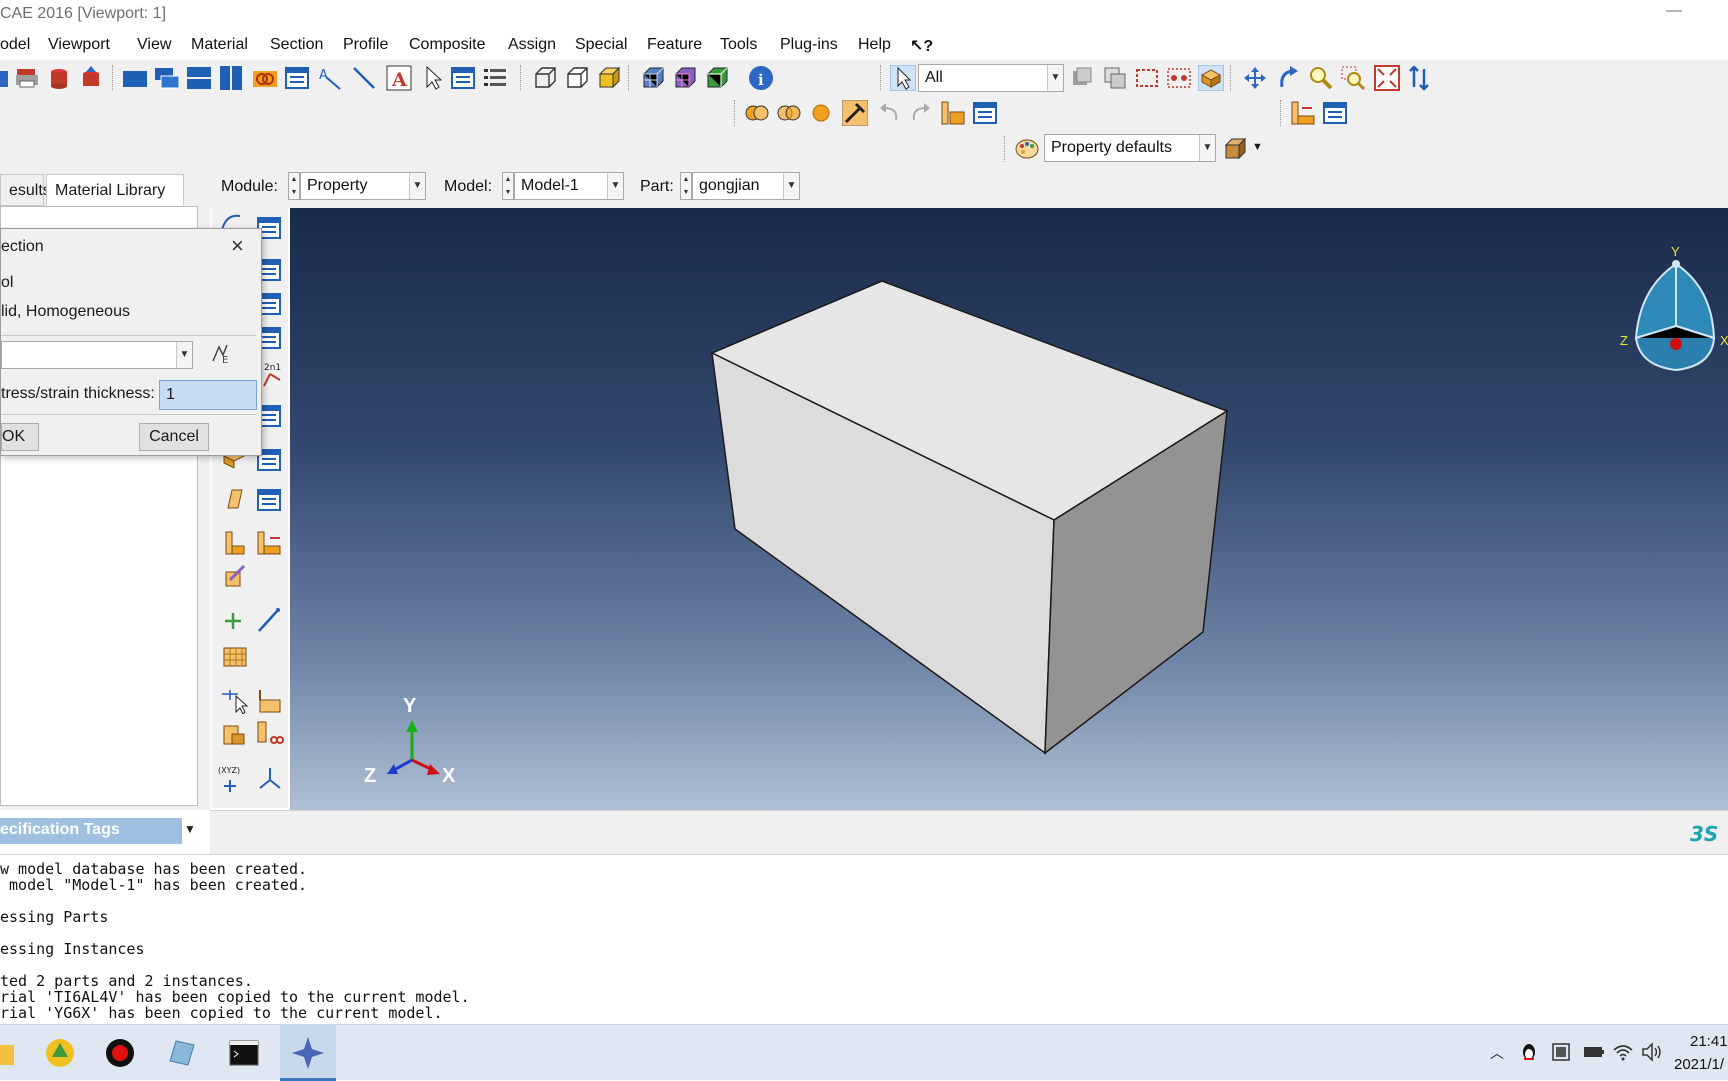 The height and width of the screenshot is (1081, 1728). Describe the element at coordinates (270, 543) in the screenshot. I see `skin-icon` at that location.